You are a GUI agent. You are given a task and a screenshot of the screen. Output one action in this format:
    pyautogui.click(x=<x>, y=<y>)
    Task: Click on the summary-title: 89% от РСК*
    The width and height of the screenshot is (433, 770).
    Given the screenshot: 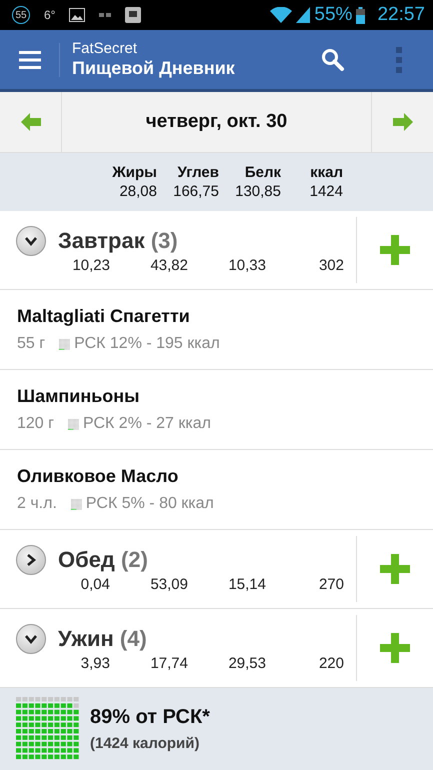 What is the action you would take?
    pyautogui.click(x=150, y=717)
    